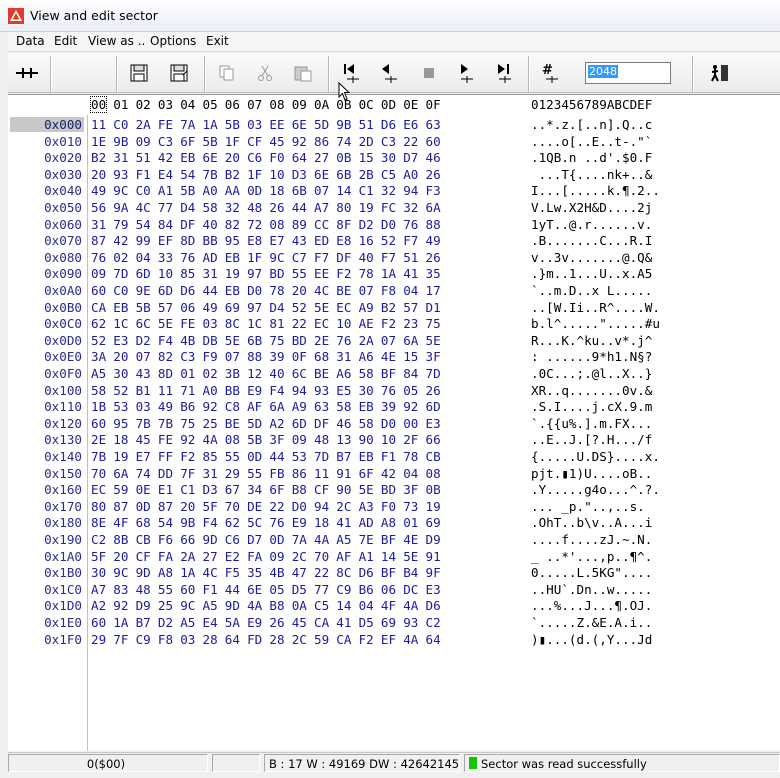  Describe the element at coordinates (410, 356) in the screenshot. I see `hex-byte: 15` at that location.